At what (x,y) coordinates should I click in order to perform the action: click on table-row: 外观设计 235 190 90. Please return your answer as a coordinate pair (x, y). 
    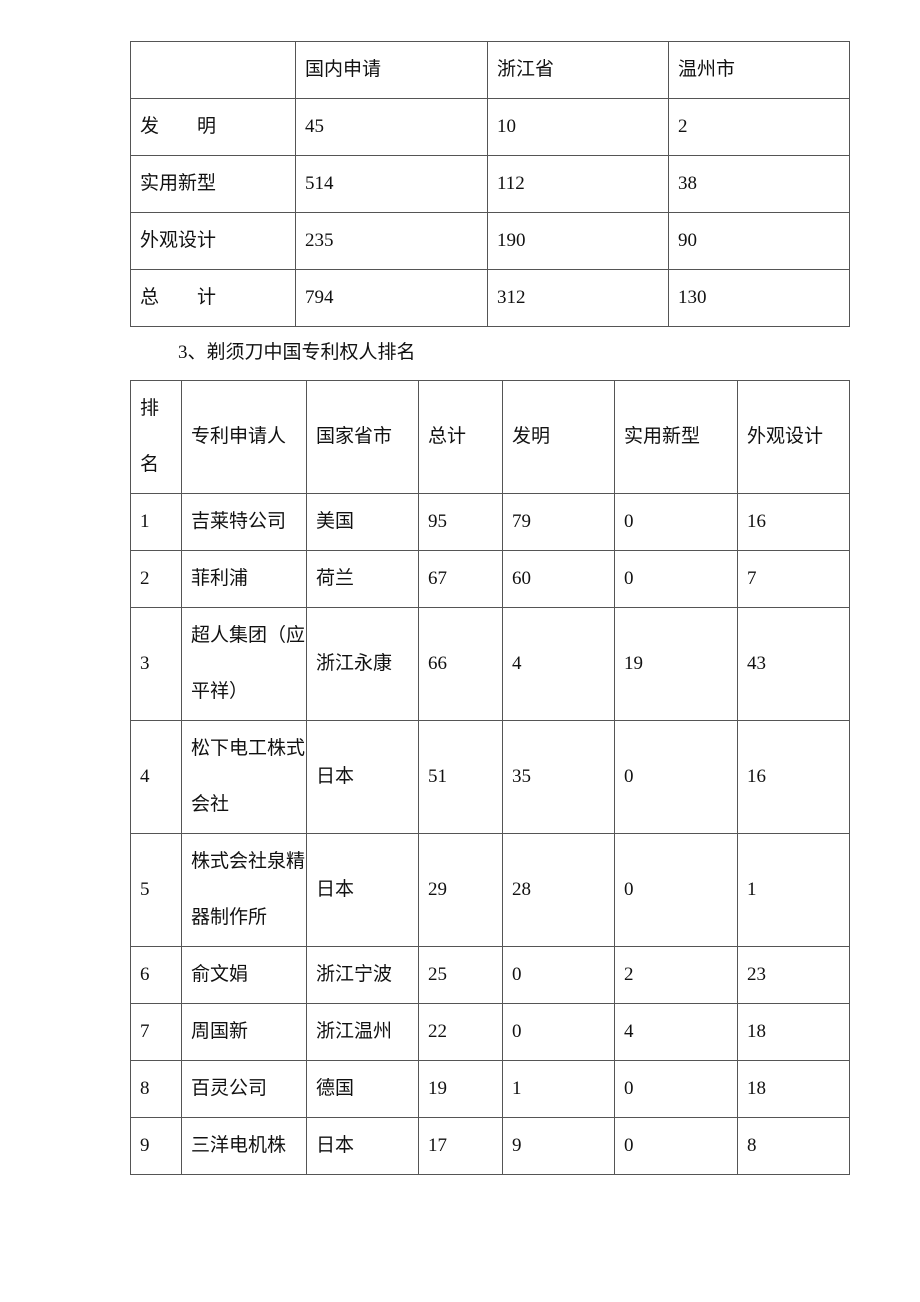
    Looking at the image, I should click on (490, 241).